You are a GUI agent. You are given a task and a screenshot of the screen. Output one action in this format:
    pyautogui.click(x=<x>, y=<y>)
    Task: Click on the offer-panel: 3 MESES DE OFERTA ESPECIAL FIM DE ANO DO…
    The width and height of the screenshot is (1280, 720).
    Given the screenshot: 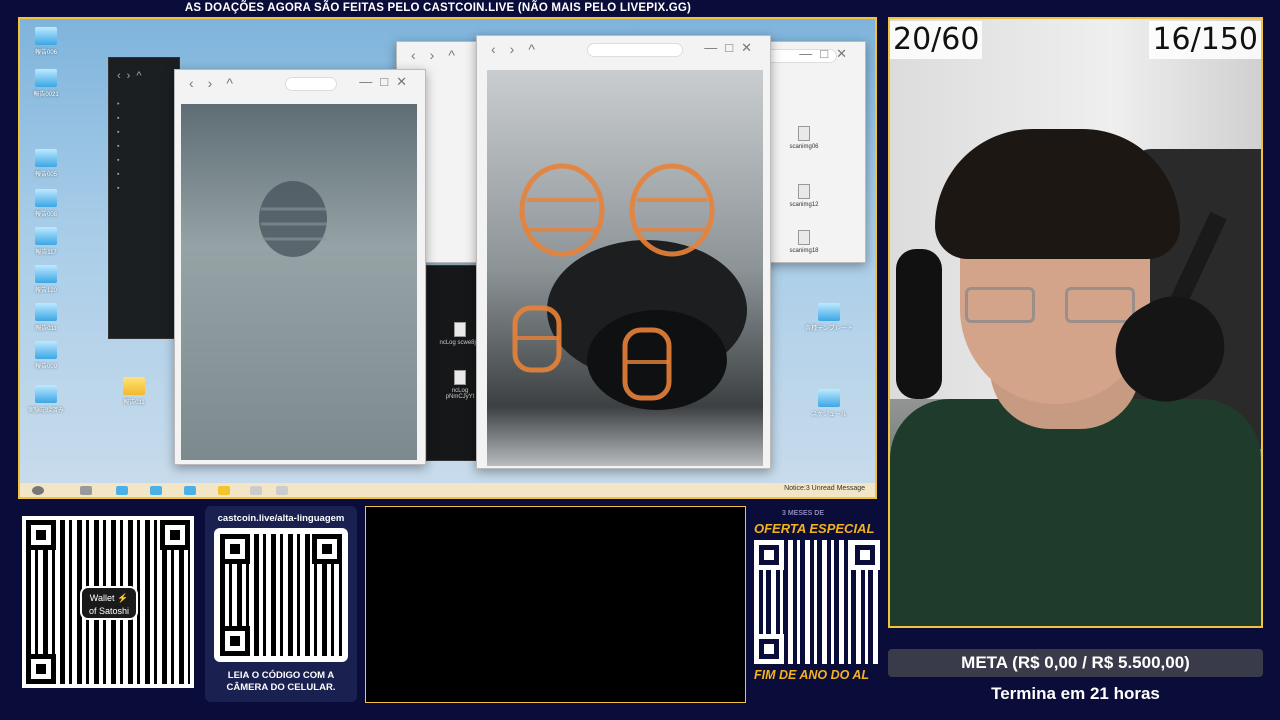 What is the action you would take?
    pyautogui.click(x=817, y=599)
    